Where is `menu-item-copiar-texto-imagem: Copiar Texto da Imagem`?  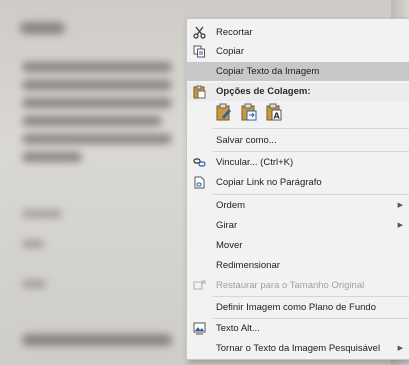 menu-item-copiar-texto-imagem: Copiar Texto da Imagem is located at coordinates (298, 71).